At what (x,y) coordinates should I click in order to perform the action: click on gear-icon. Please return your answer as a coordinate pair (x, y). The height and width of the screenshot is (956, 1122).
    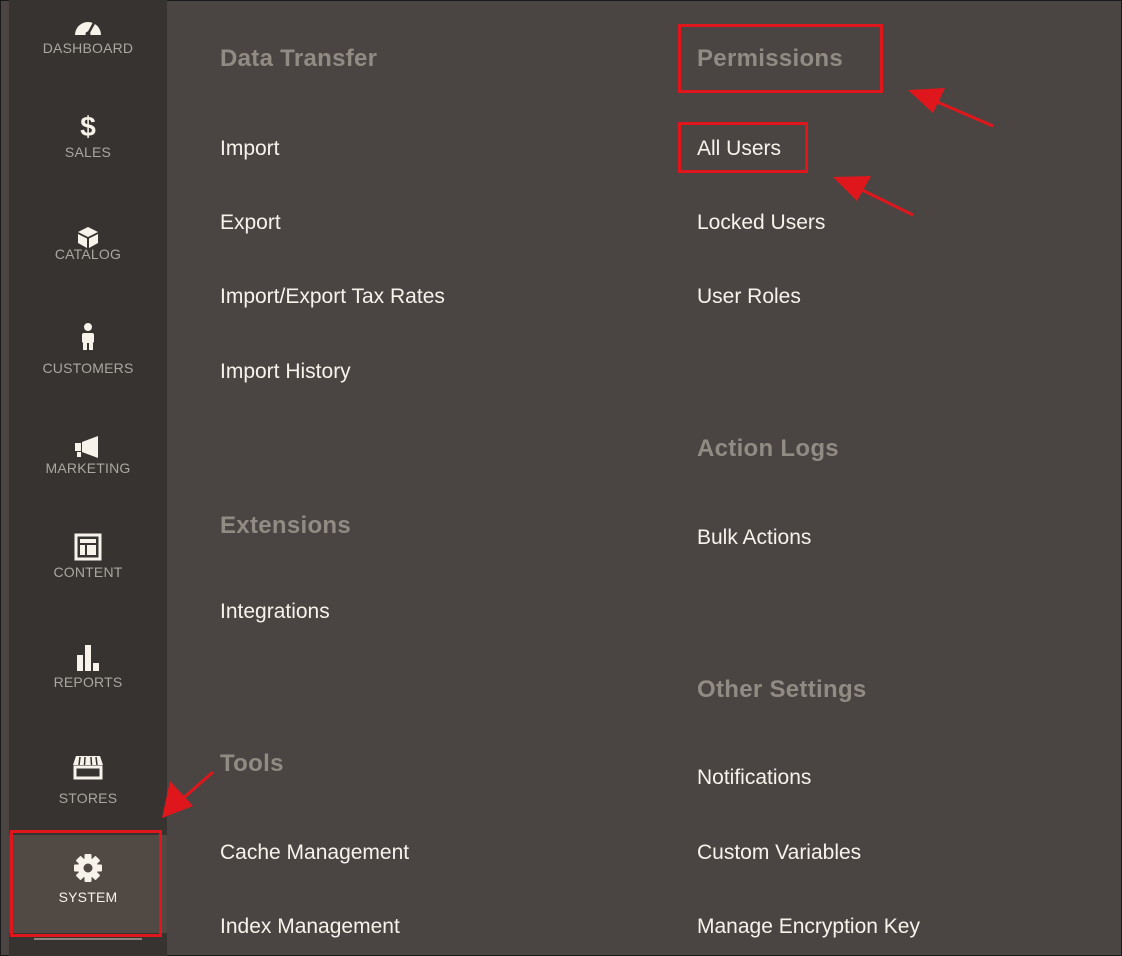
    Looking at the image, I should click on (88, 868).